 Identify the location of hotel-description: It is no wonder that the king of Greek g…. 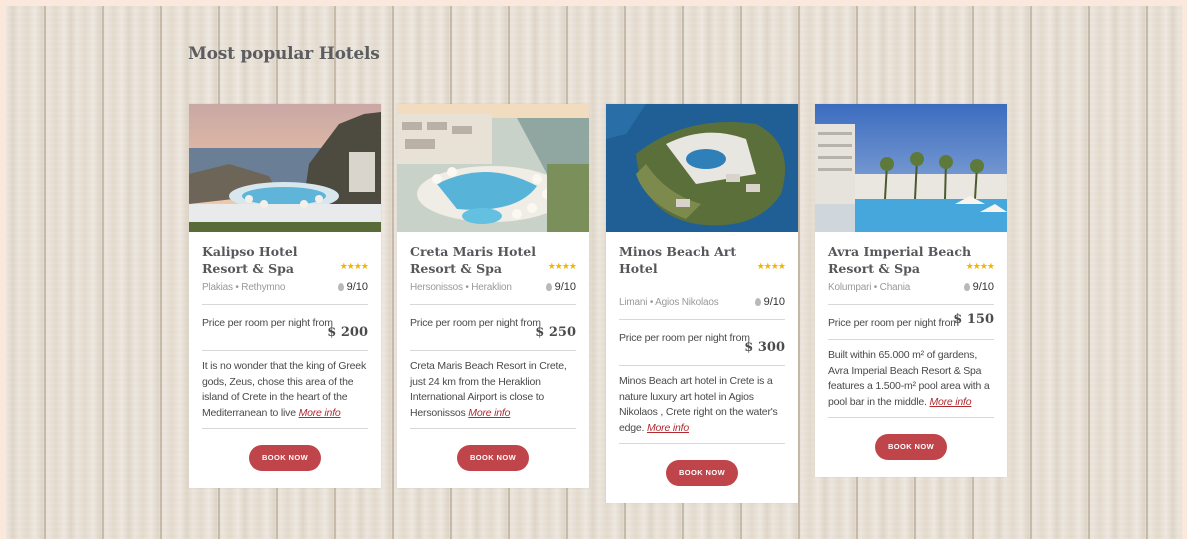
(285, 390).